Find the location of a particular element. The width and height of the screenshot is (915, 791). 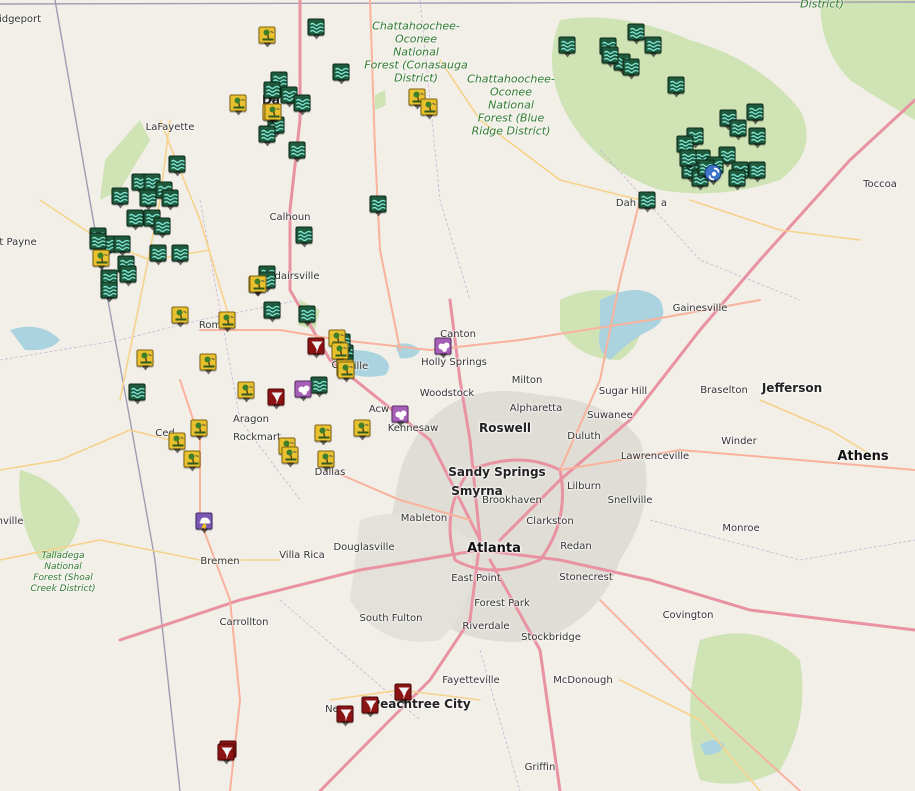

place-label: Riverdale is located at coordinates (486, 626).